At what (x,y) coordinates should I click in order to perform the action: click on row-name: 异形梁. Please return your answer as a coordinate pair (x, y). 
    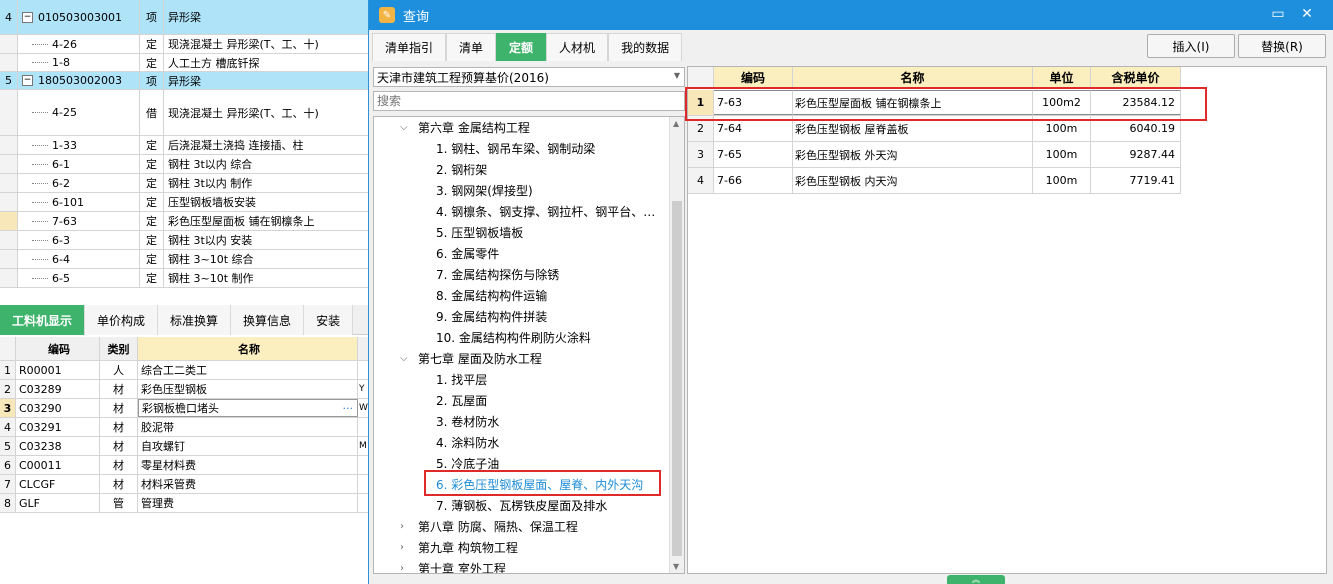
    Looking at the image, I should click on (184, 81).